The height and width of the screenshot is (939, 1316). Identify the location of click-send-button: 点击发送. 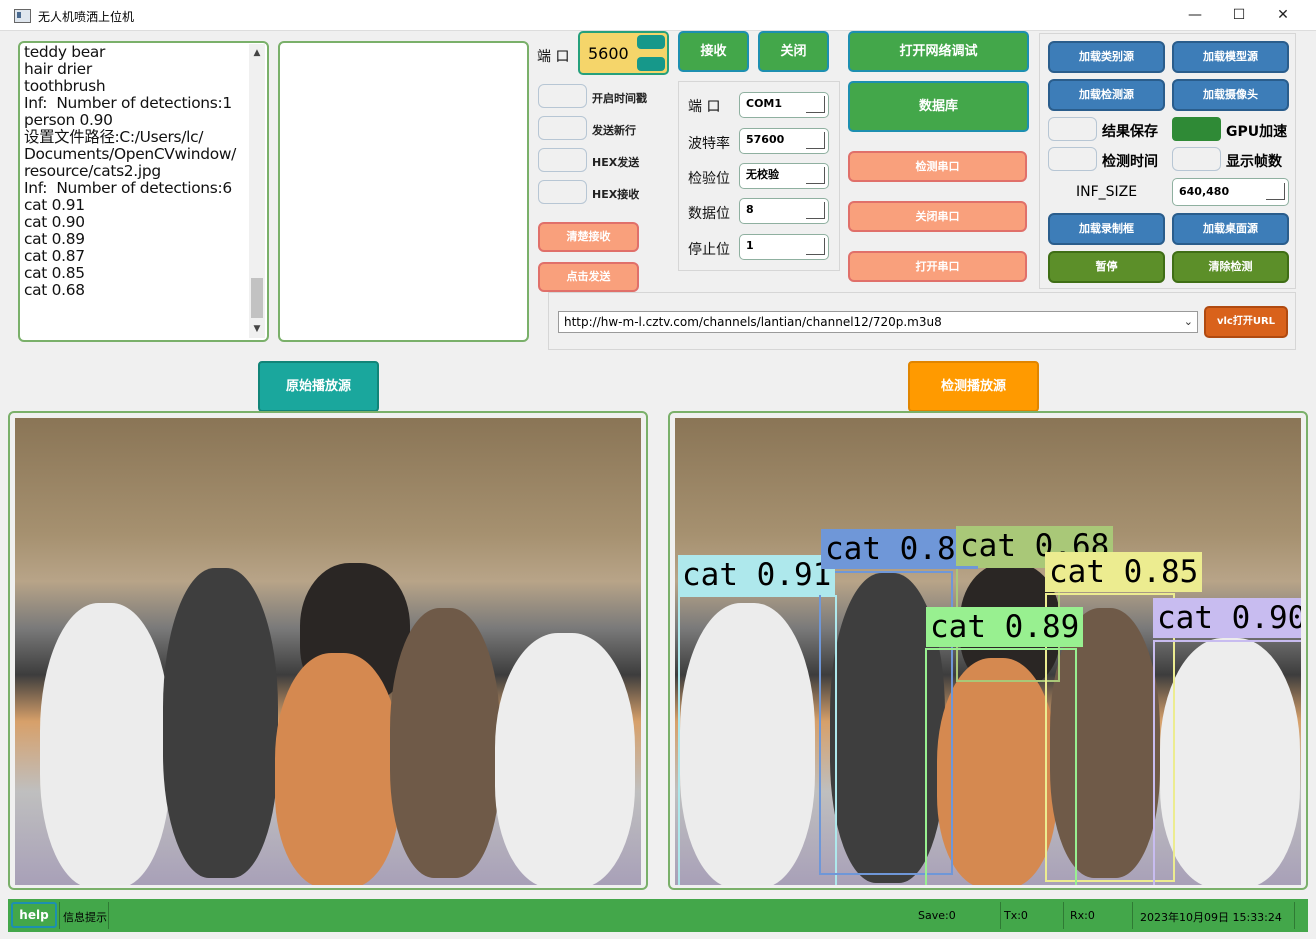
(588, 277).